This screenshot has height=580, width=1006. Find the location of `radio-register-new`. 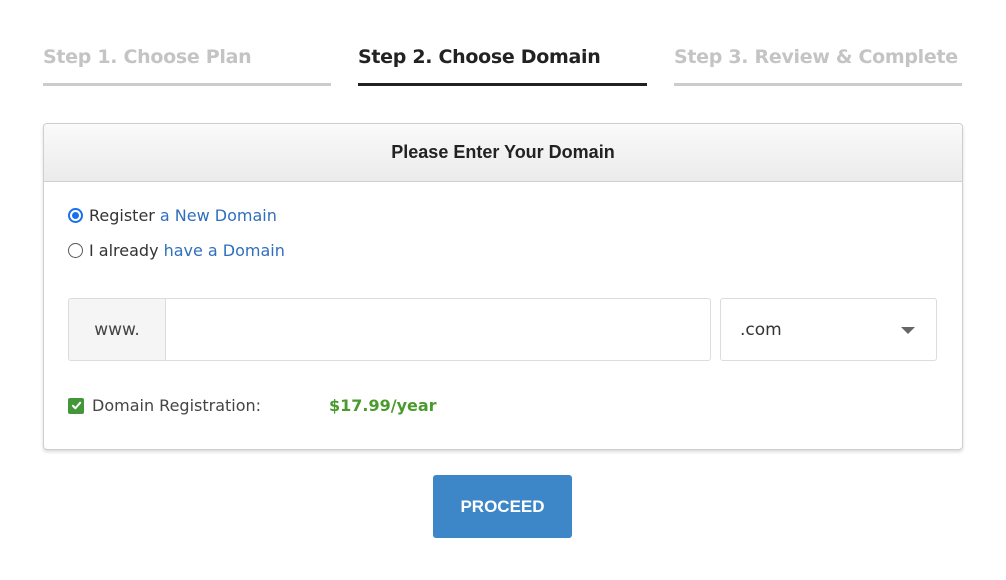

radio-register-new is located at coordinates (75, 215).